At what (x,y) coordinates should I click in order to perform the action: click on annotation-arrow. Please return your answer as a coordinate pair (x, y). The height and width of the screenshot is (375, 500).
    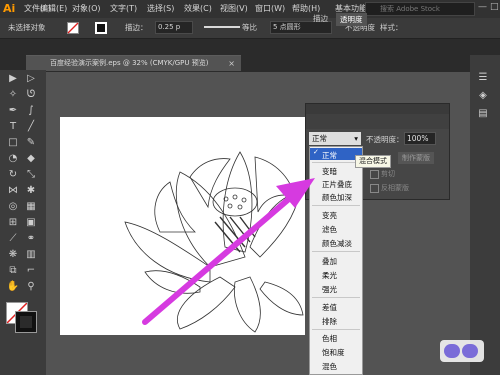
    Looking at the image, I should click on (228, 251).